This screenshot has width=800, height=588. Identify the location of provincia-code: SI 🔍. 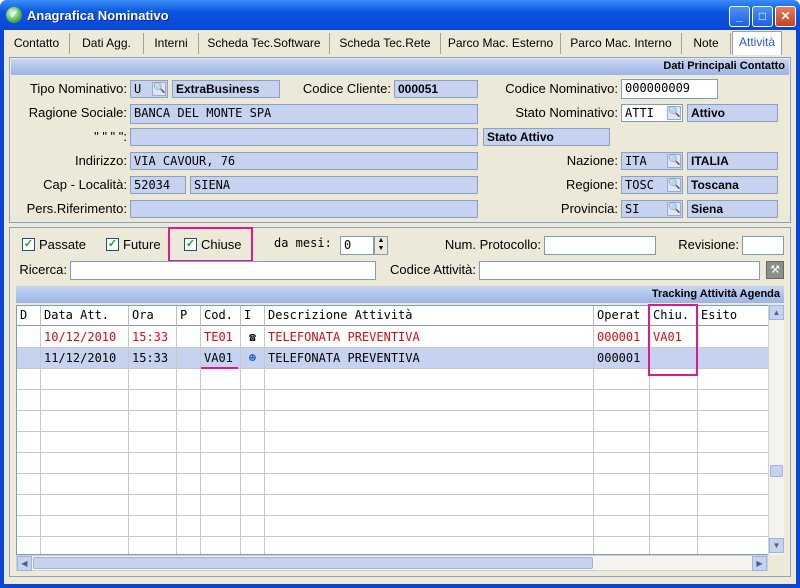
(652, 209).